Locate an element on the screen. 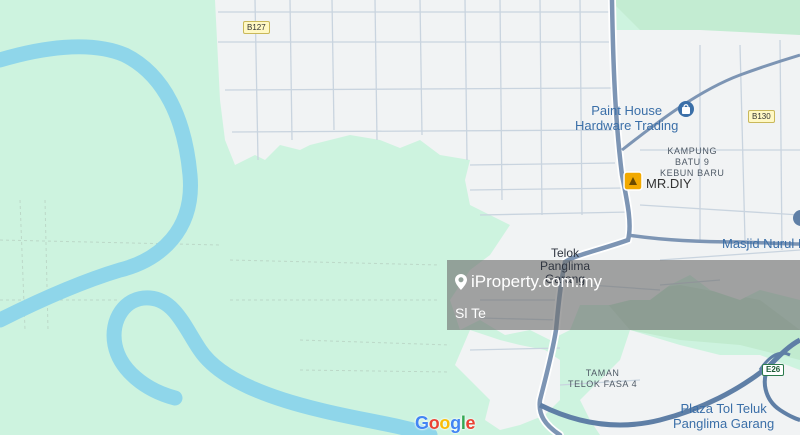  area-label-kampung: KAMPUNG BATU 9 KEBUN BARU is located at coordinates (692, 162).